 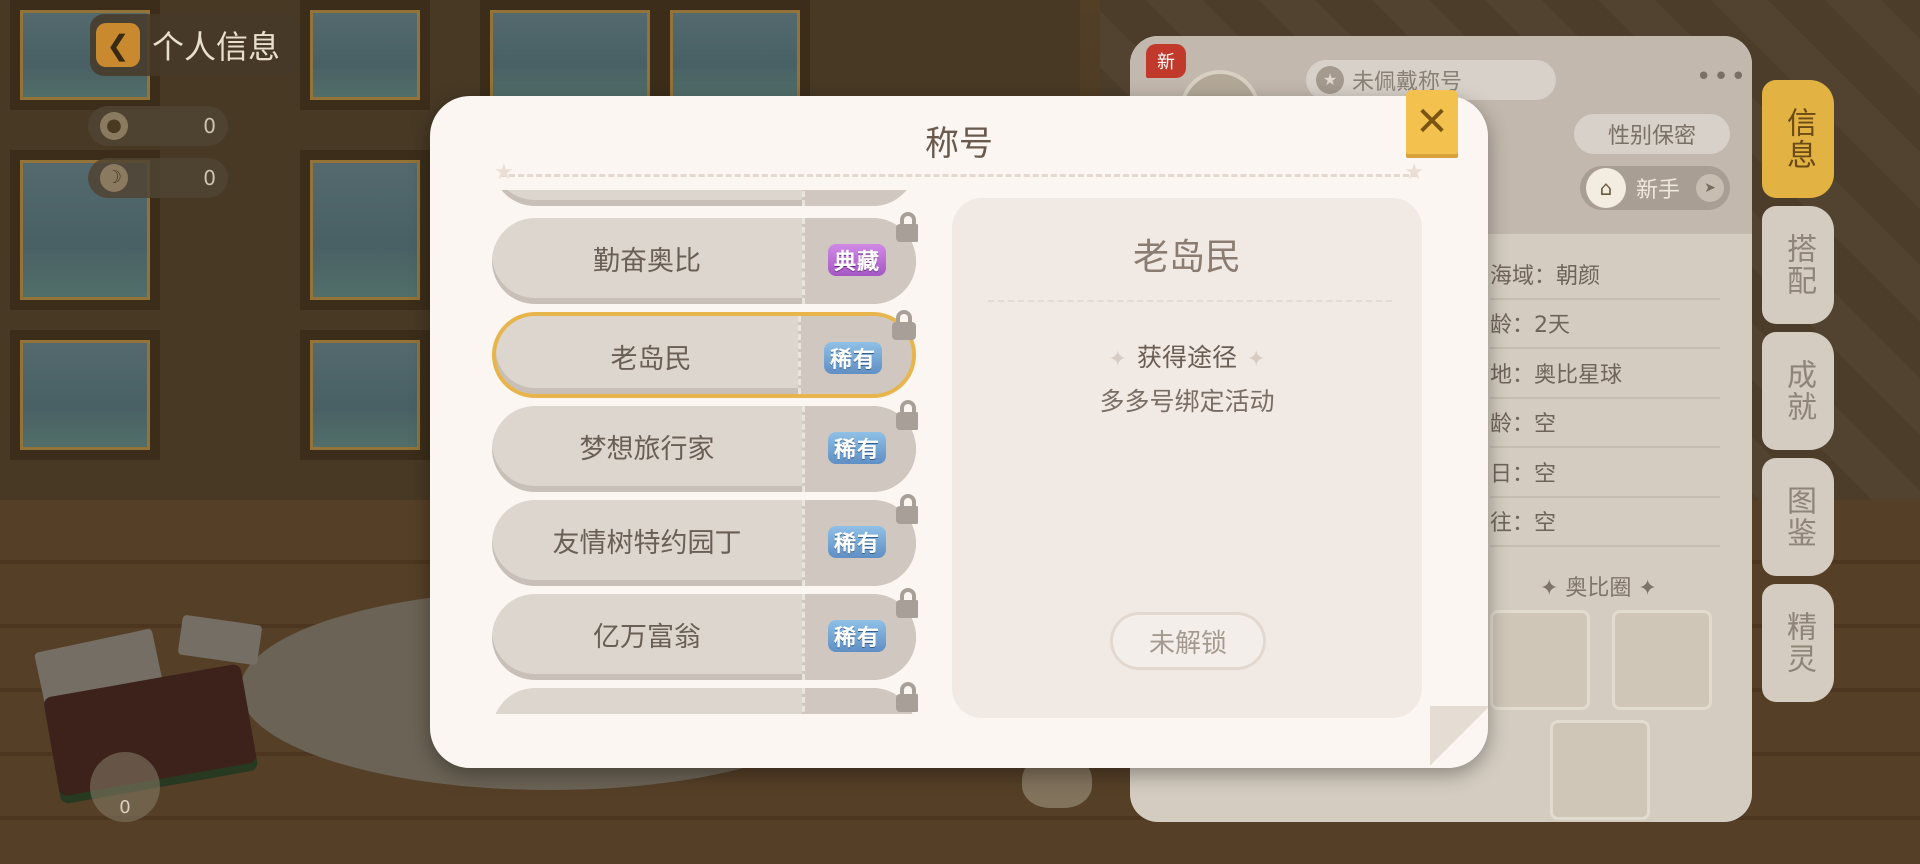 What do you see at coordinates (1523, 524) in the screenshot?
I see `info-text: 往：空` at bounding box center [1523, 524].